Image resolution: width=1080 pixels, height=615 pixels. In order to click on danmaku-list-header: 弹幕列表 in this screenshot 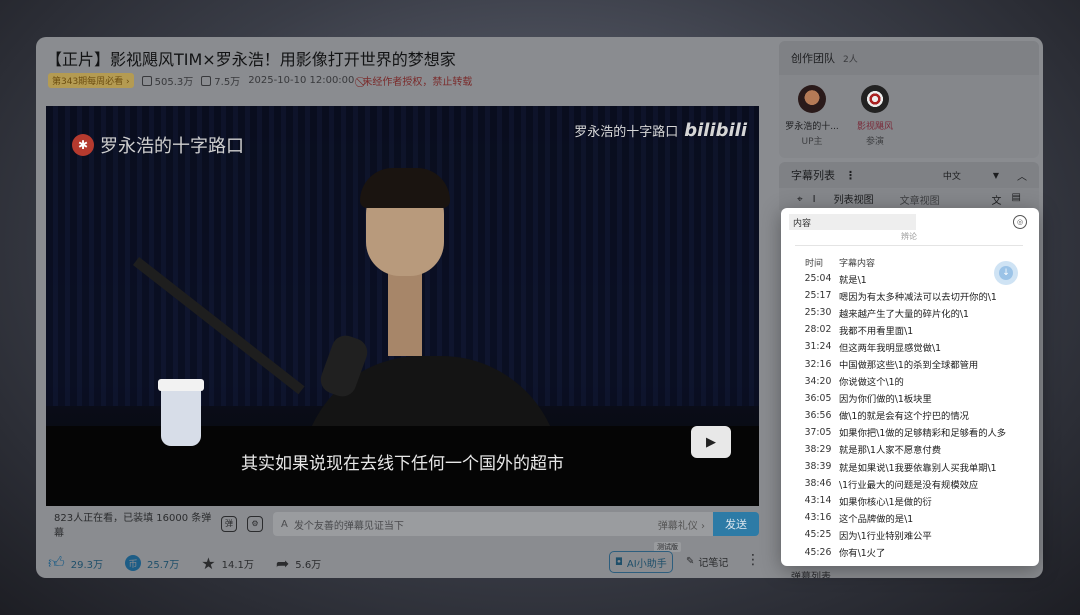, I will do `click(909, 573)`.